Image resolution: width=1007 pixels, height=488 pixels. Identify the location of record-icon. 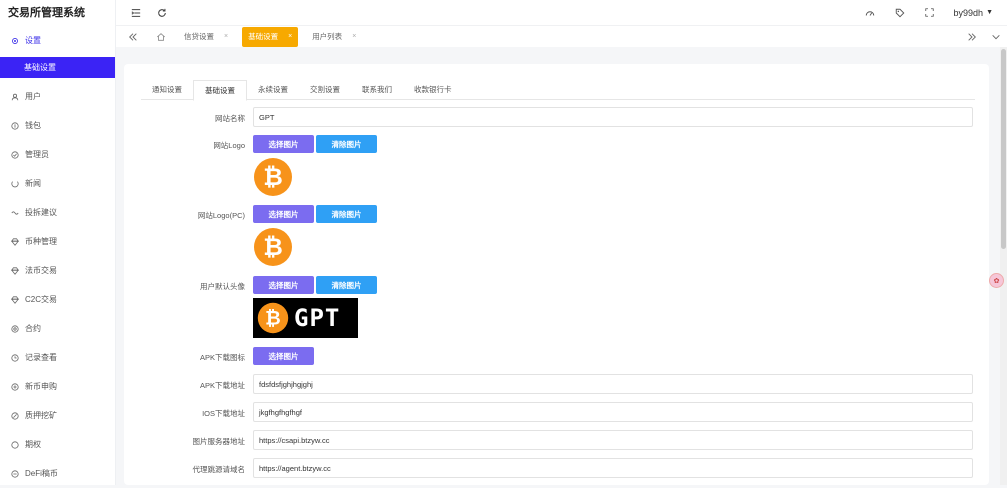
(15, 357).